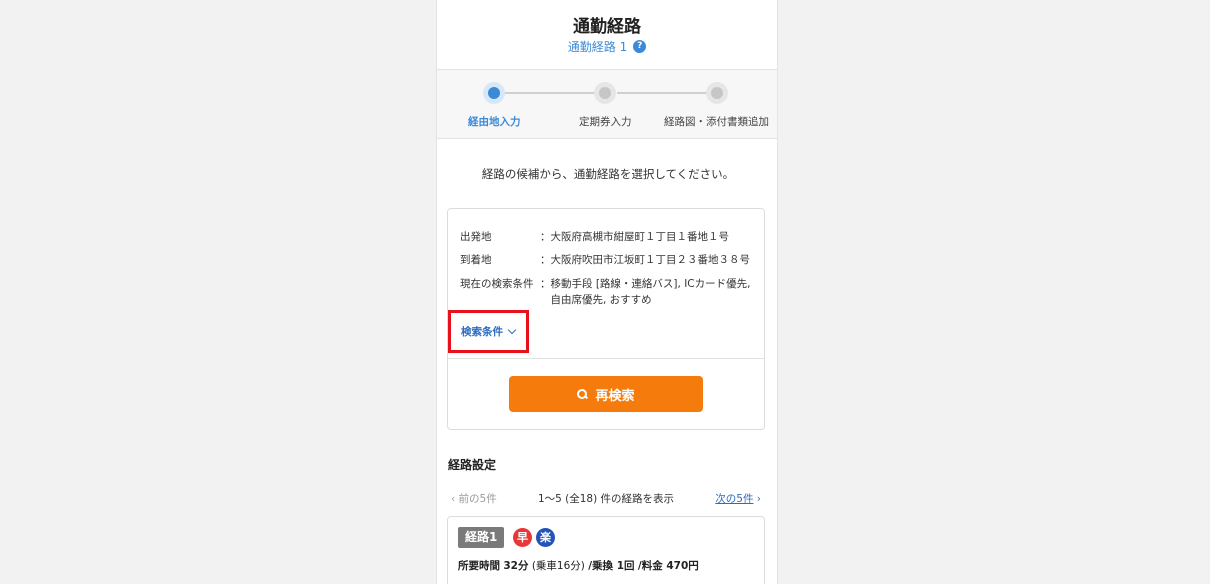 The width and height of the screenshot is (1210, 584). Describe the element at coordinates (615, 396) in the screenshot. I see `research-button-label: 再検索` at that location.